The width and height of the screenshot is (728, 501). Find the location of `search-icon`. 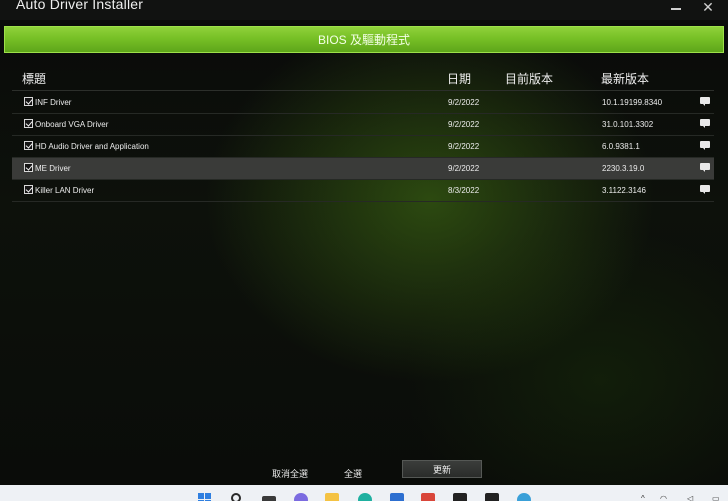

search-icon is located at coordinates (236, 497).